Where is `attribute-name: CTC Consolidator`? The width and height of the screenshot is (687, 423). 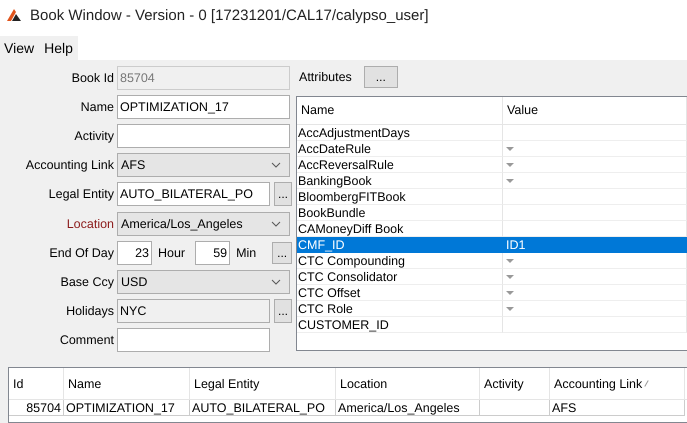 attribute-name: CTC Consolidator is located at coordinates (400, 277).